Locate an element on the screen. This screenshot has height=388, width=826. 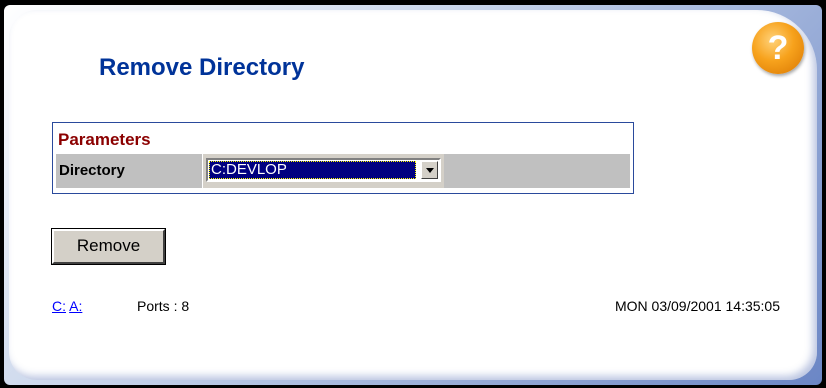
ports-count: Ports : 8 is located at coordinates (163, 306).